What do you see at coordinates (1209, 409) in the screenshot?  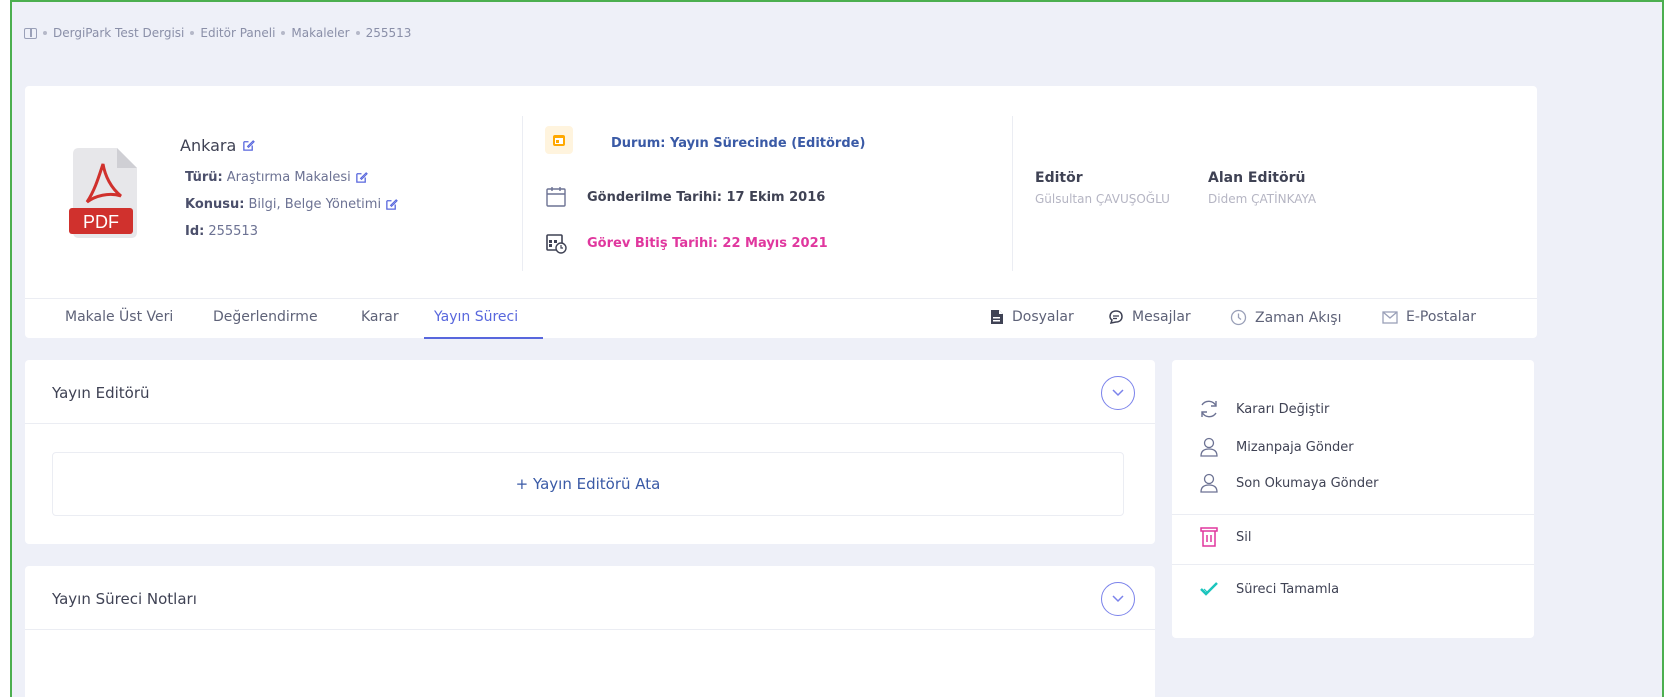 I see `refresh-icon` at bounding box center [1209, 409].